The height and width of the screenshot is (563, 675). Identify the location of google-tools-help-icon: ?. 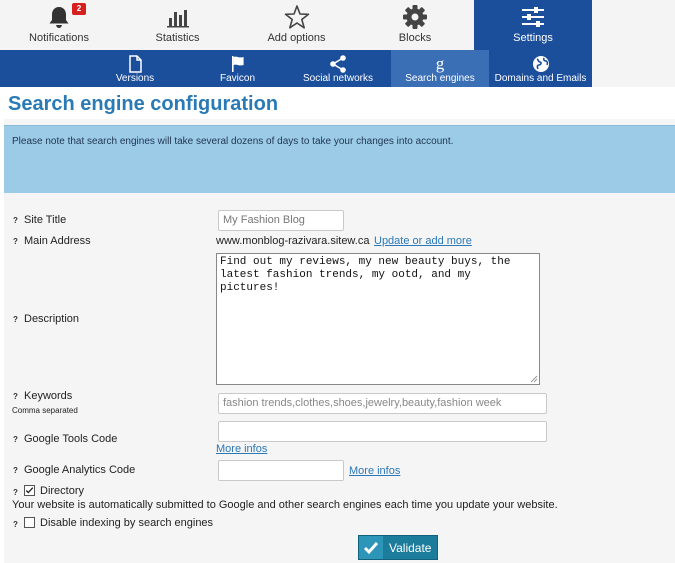
(15, 439).